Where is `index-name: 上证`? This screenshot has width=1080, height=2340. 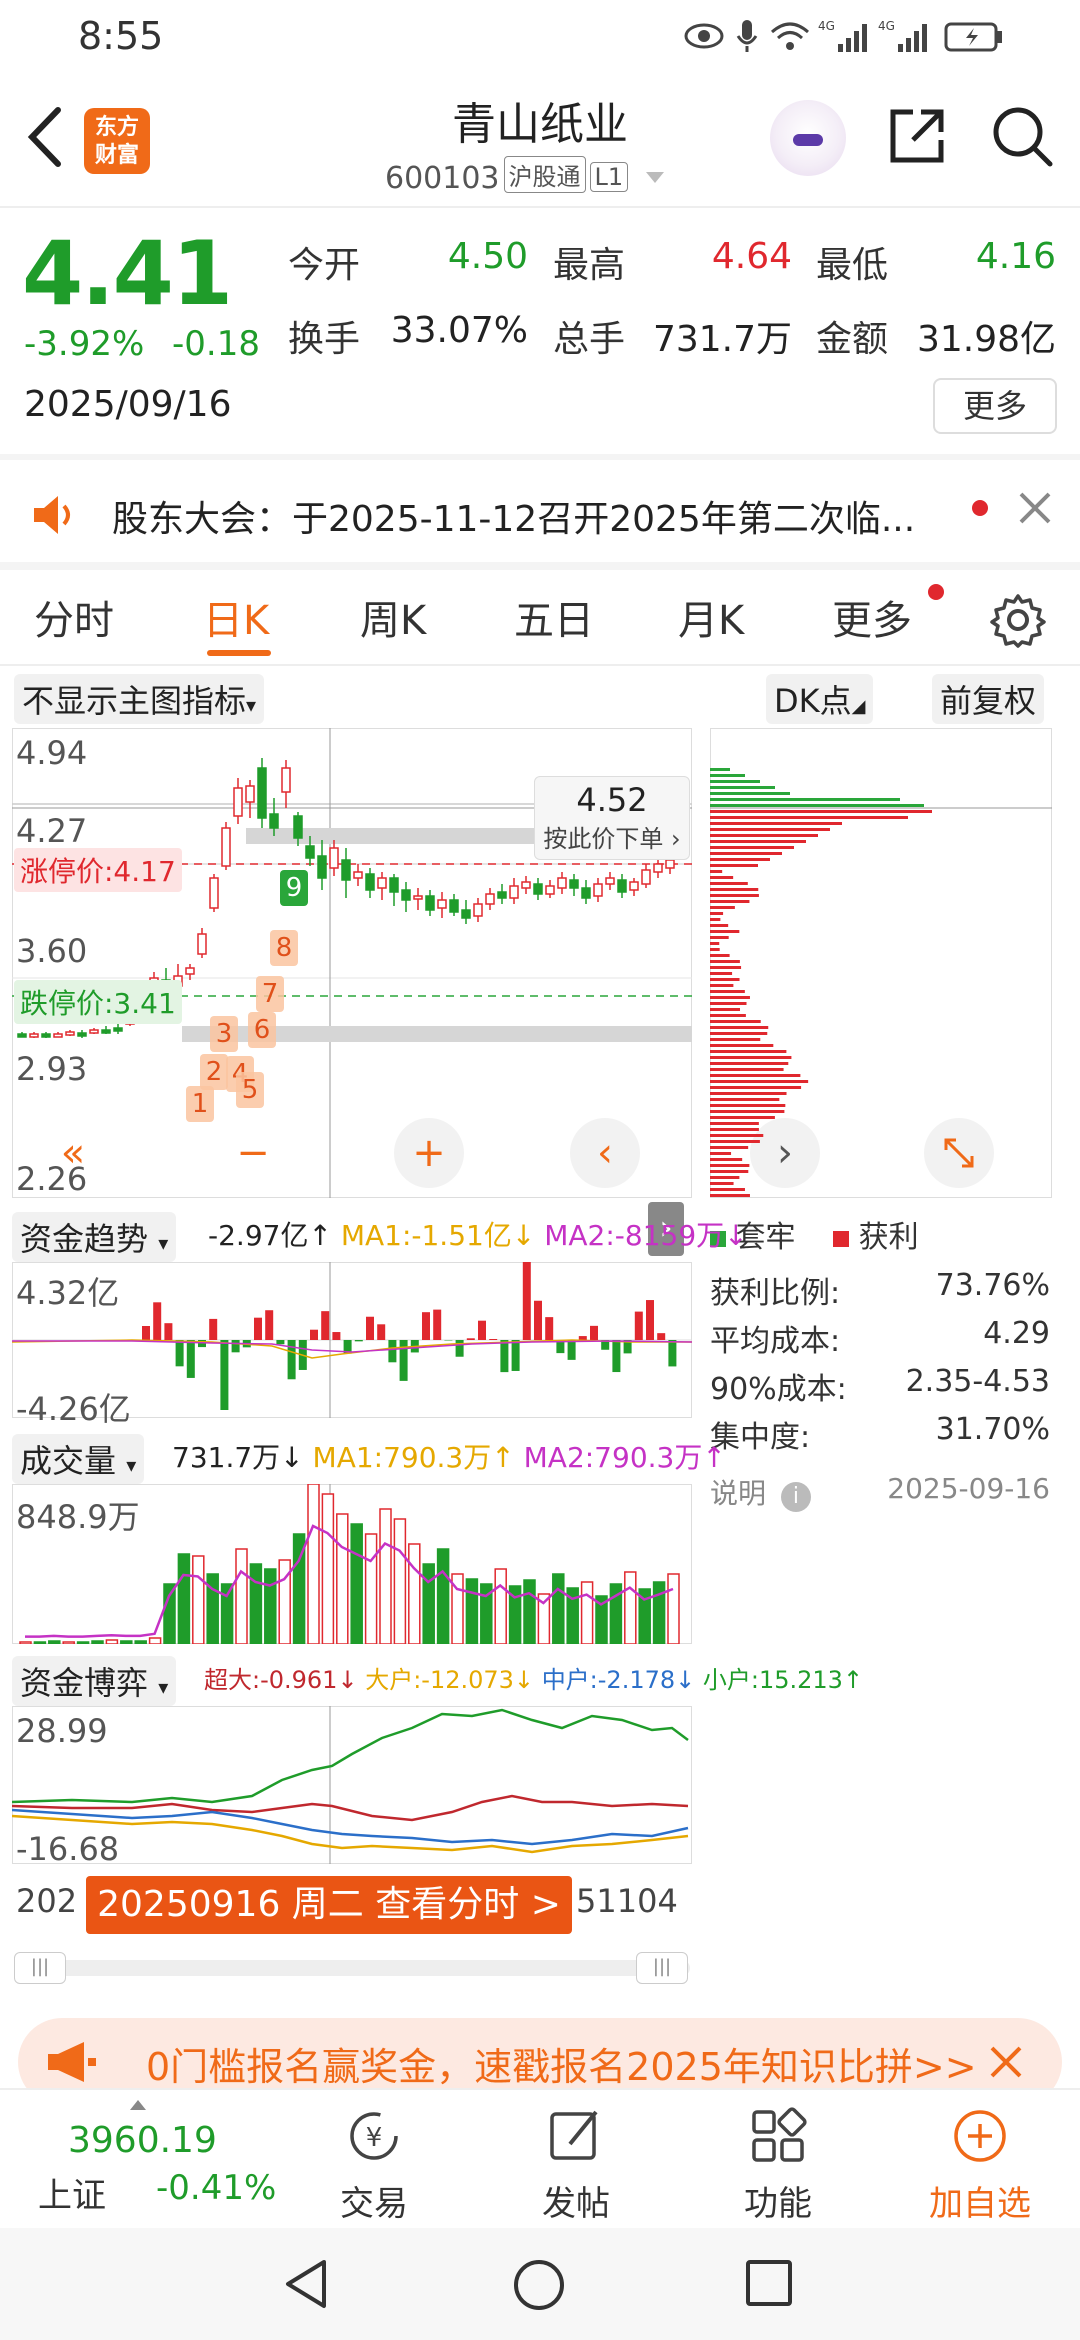 index-name: 上证 is located at coordinates (72, 2196).